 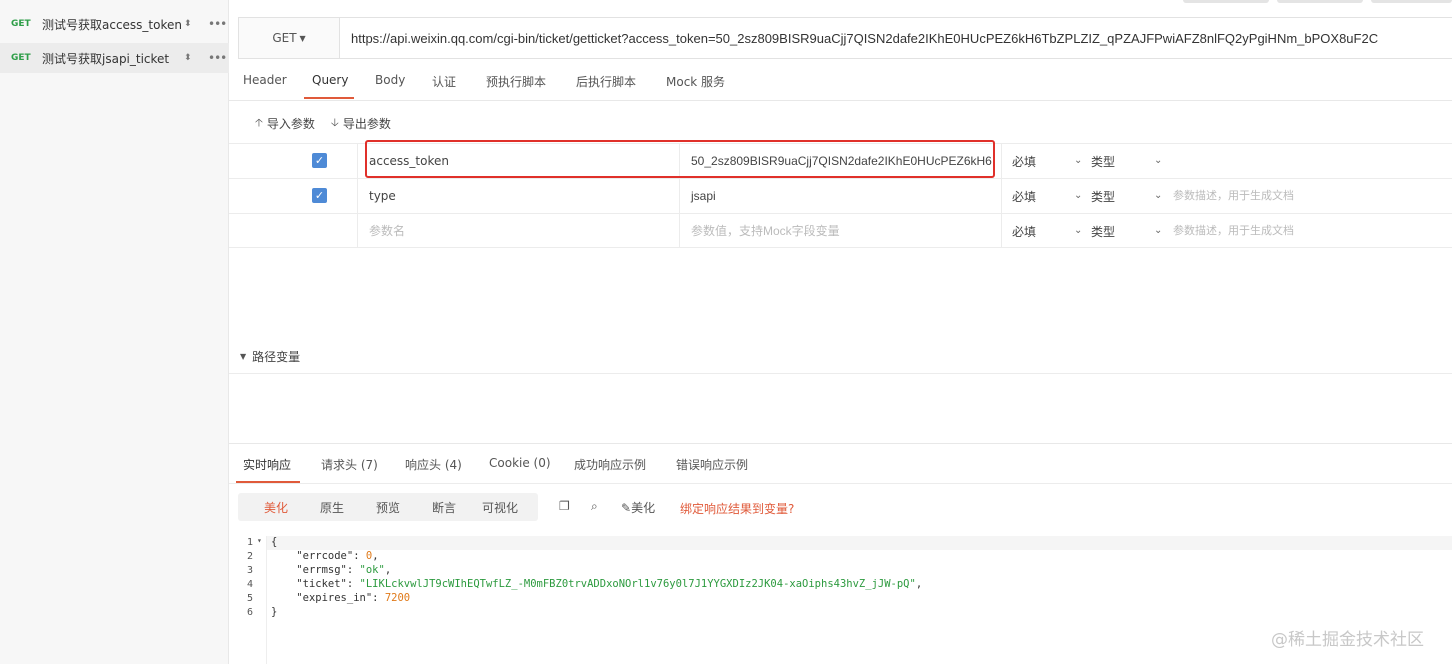 What do you see at coordinates (259, 540) in the screenshot?
I see `fold-icon: ▾` at bounding box center [259, 540].